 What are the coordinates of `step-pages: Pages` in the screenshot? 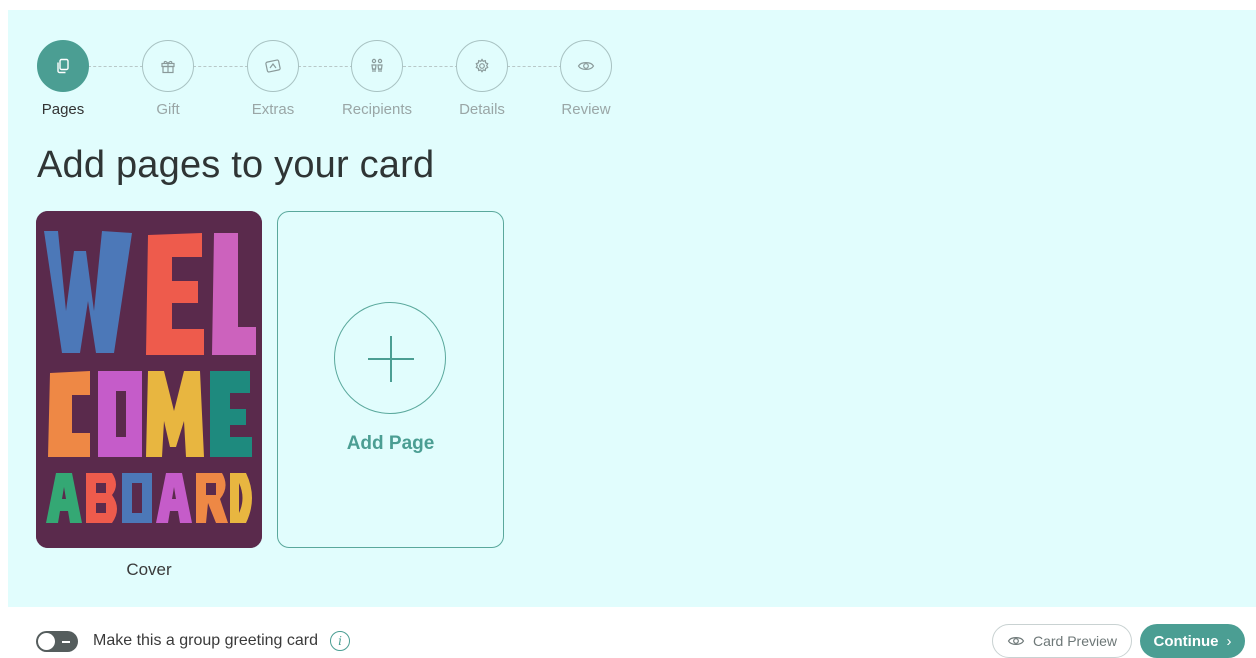 It's located at (63, 79).